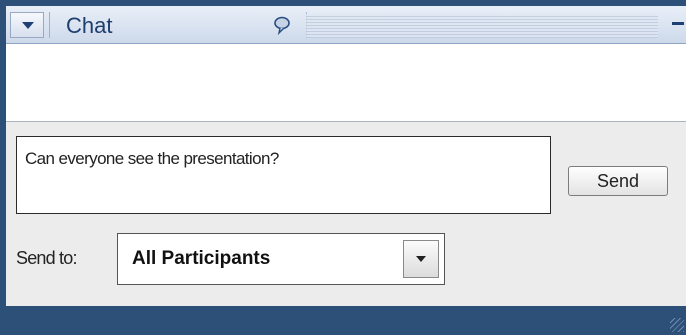 The height and width of the screenshot is (335, 686). I want to click on resize-grip-icon, so click(677, 325).